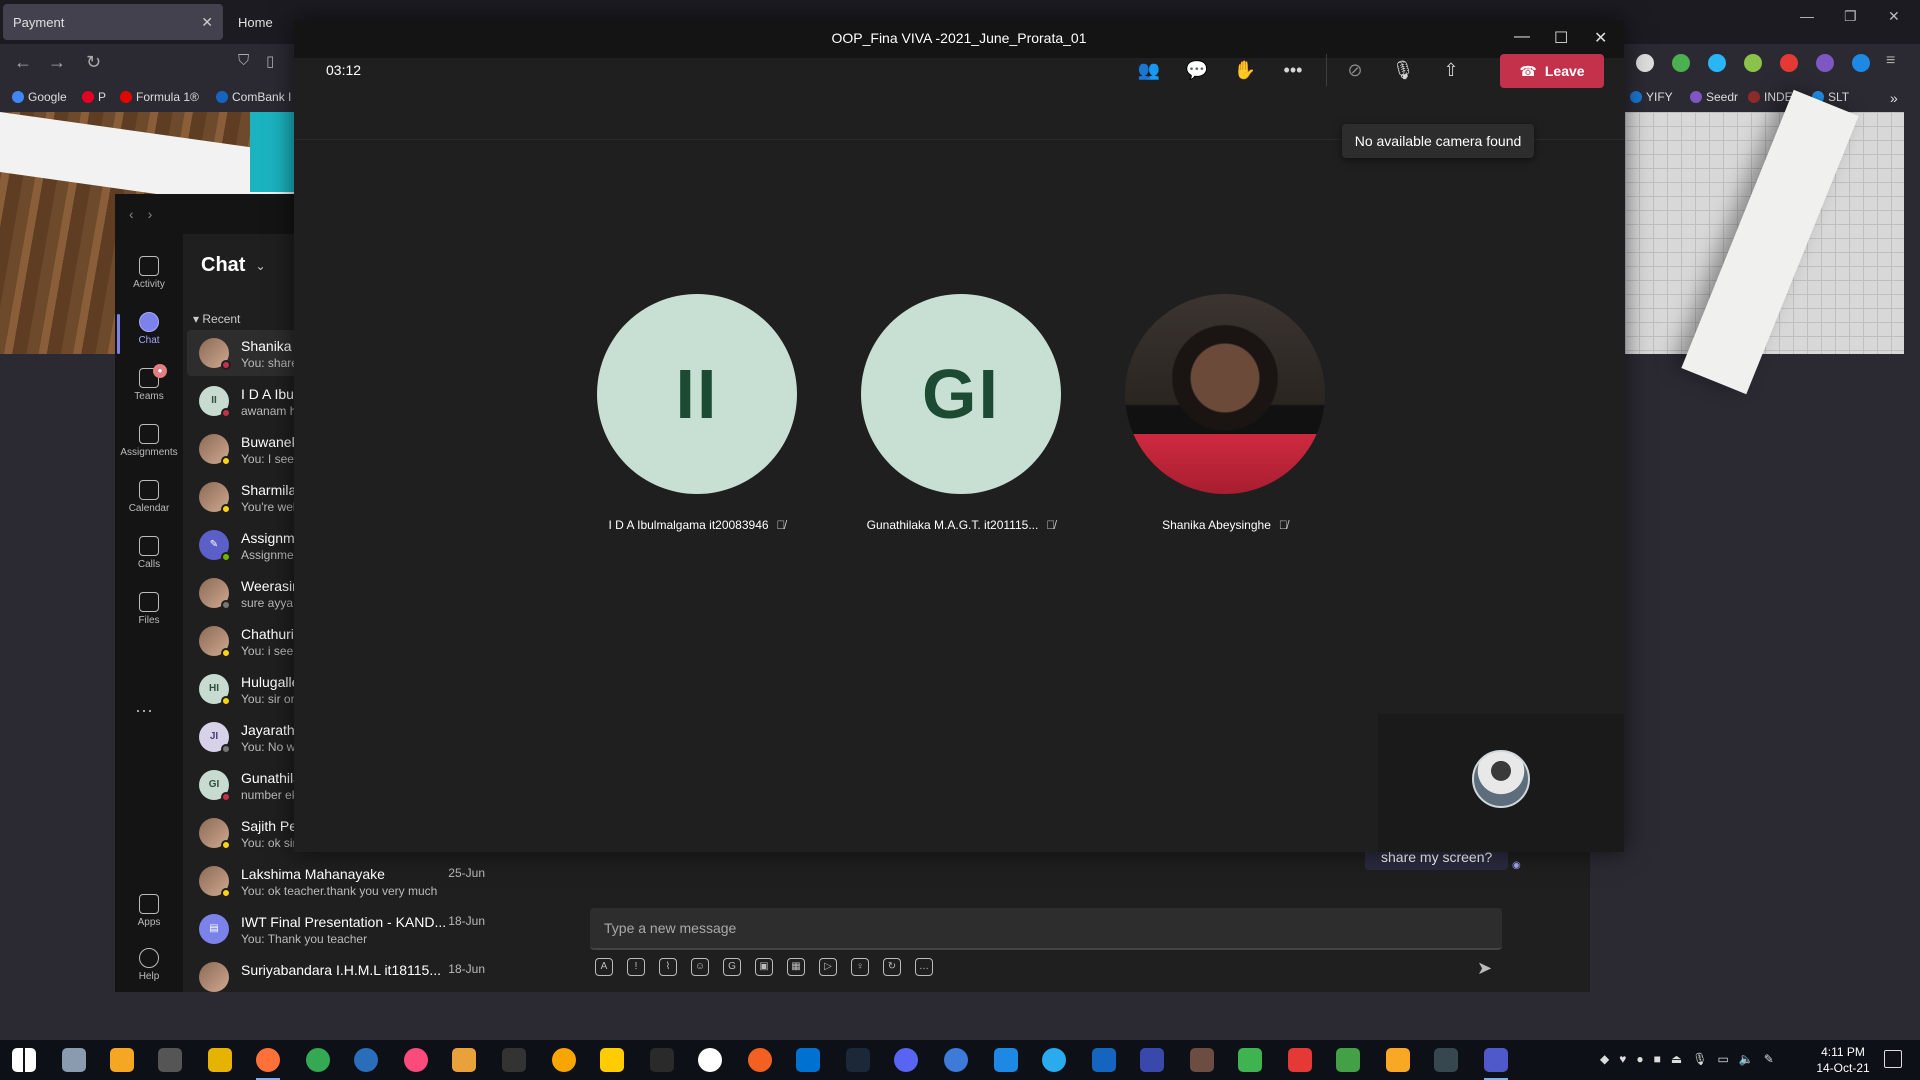 The height and width of the screenshot is (1080, 1920). Describe the element at coordinates (1293, 70) in the screenshot. I see `more-actions-icon: •••` at that location.